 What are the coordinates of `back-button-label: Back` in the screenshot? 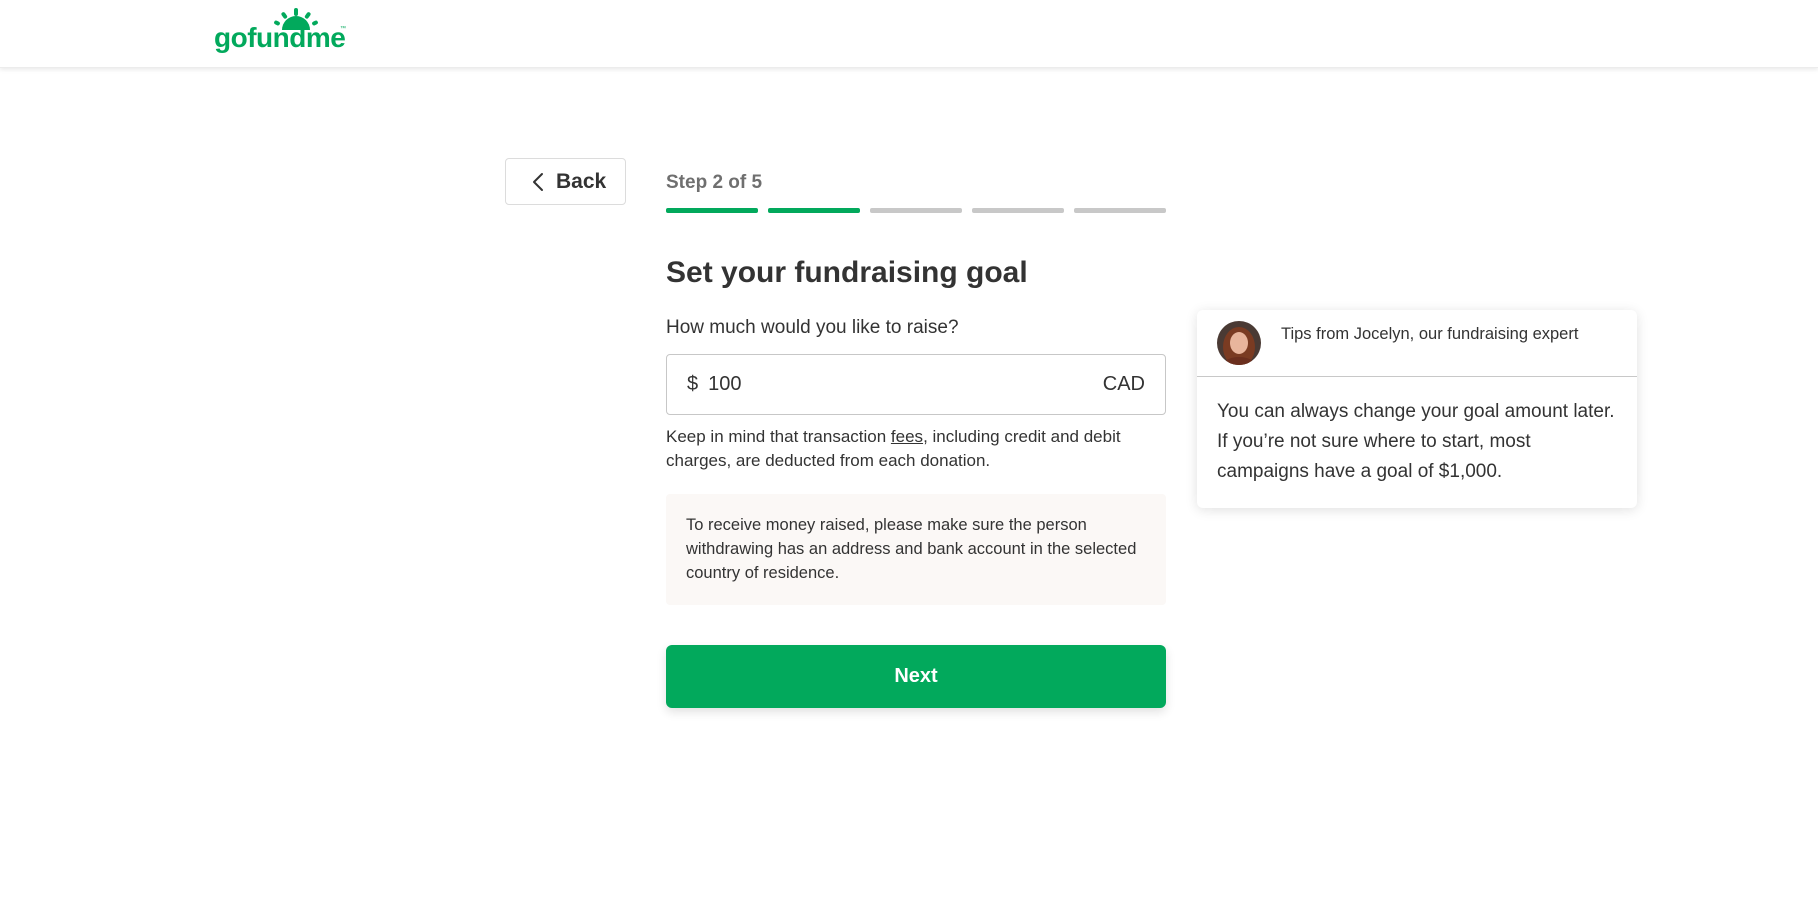 It's located at (581, 181).